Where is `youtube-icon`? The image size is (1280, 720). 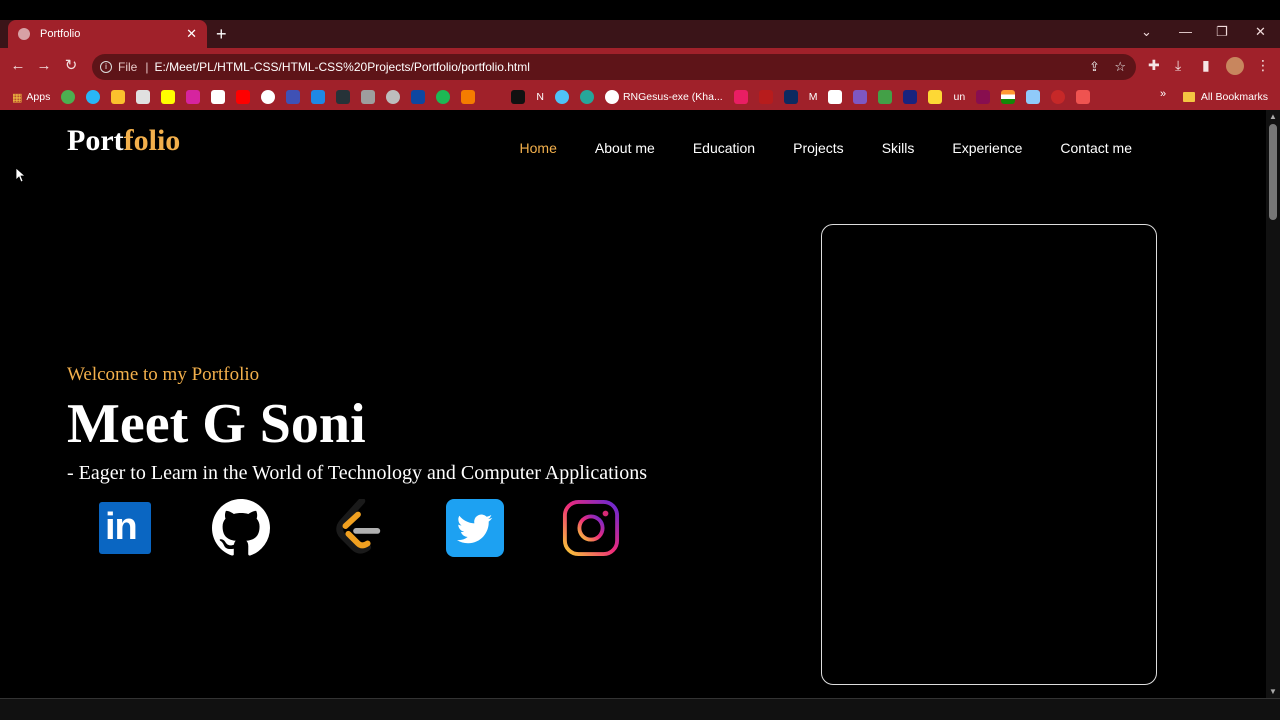
youtube-icon is located at coordinates (243, 97).